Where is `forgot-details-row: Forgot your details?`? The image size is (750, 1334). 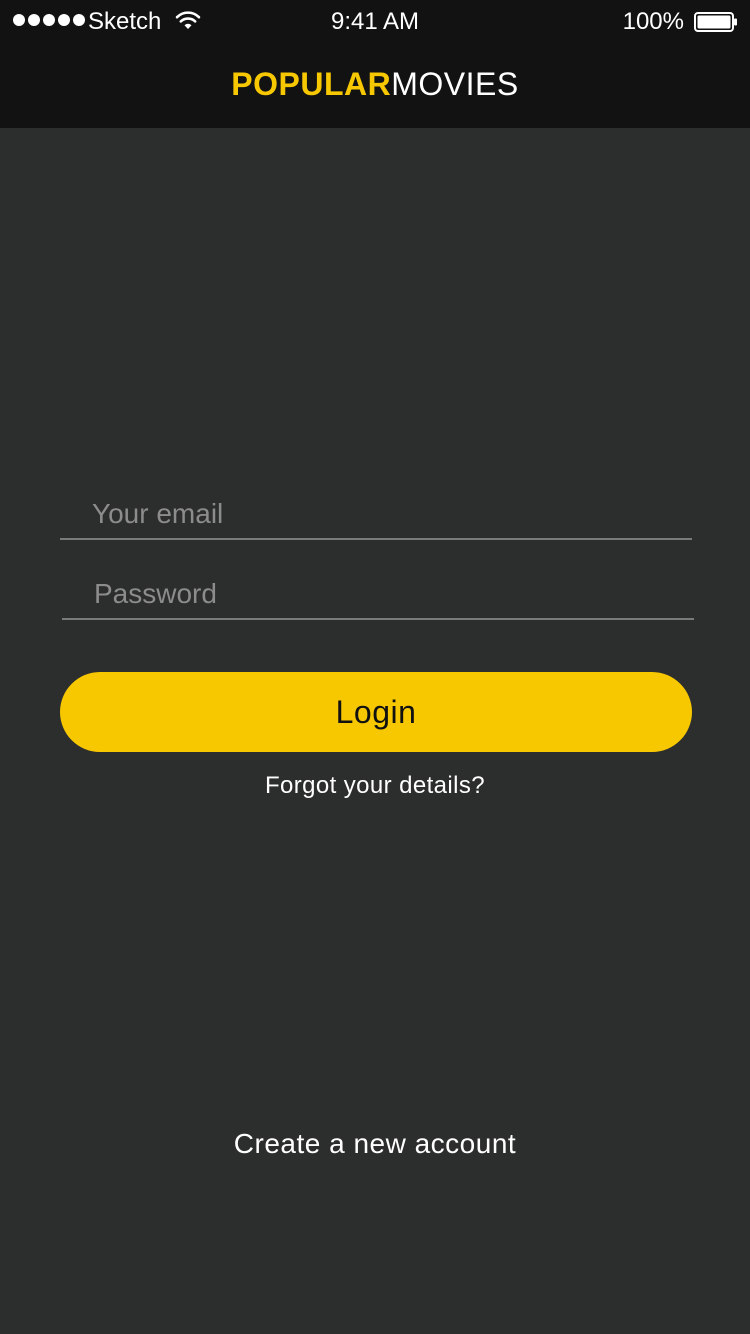 forgot-details-row: Forgot your details? is located at coordinates (375, 786).